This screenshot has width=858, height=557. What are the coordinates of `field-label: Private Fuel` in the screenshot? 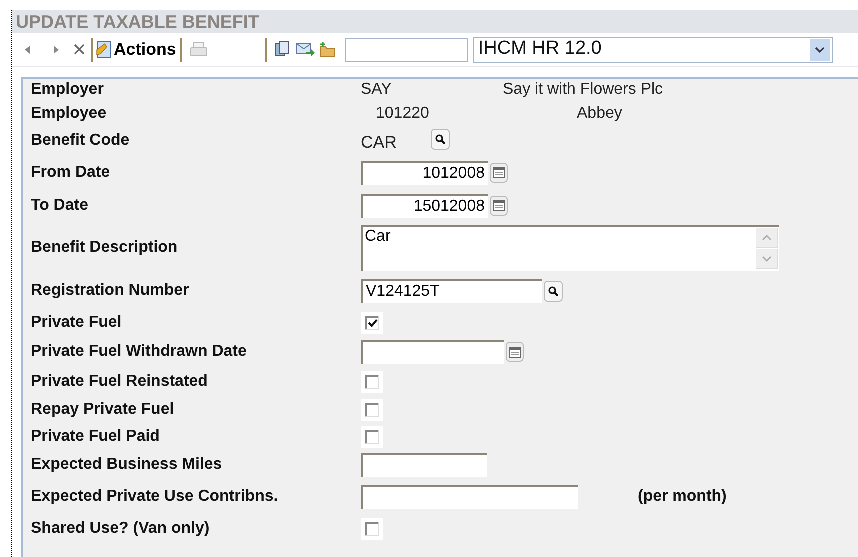 It's located at (77, 322).